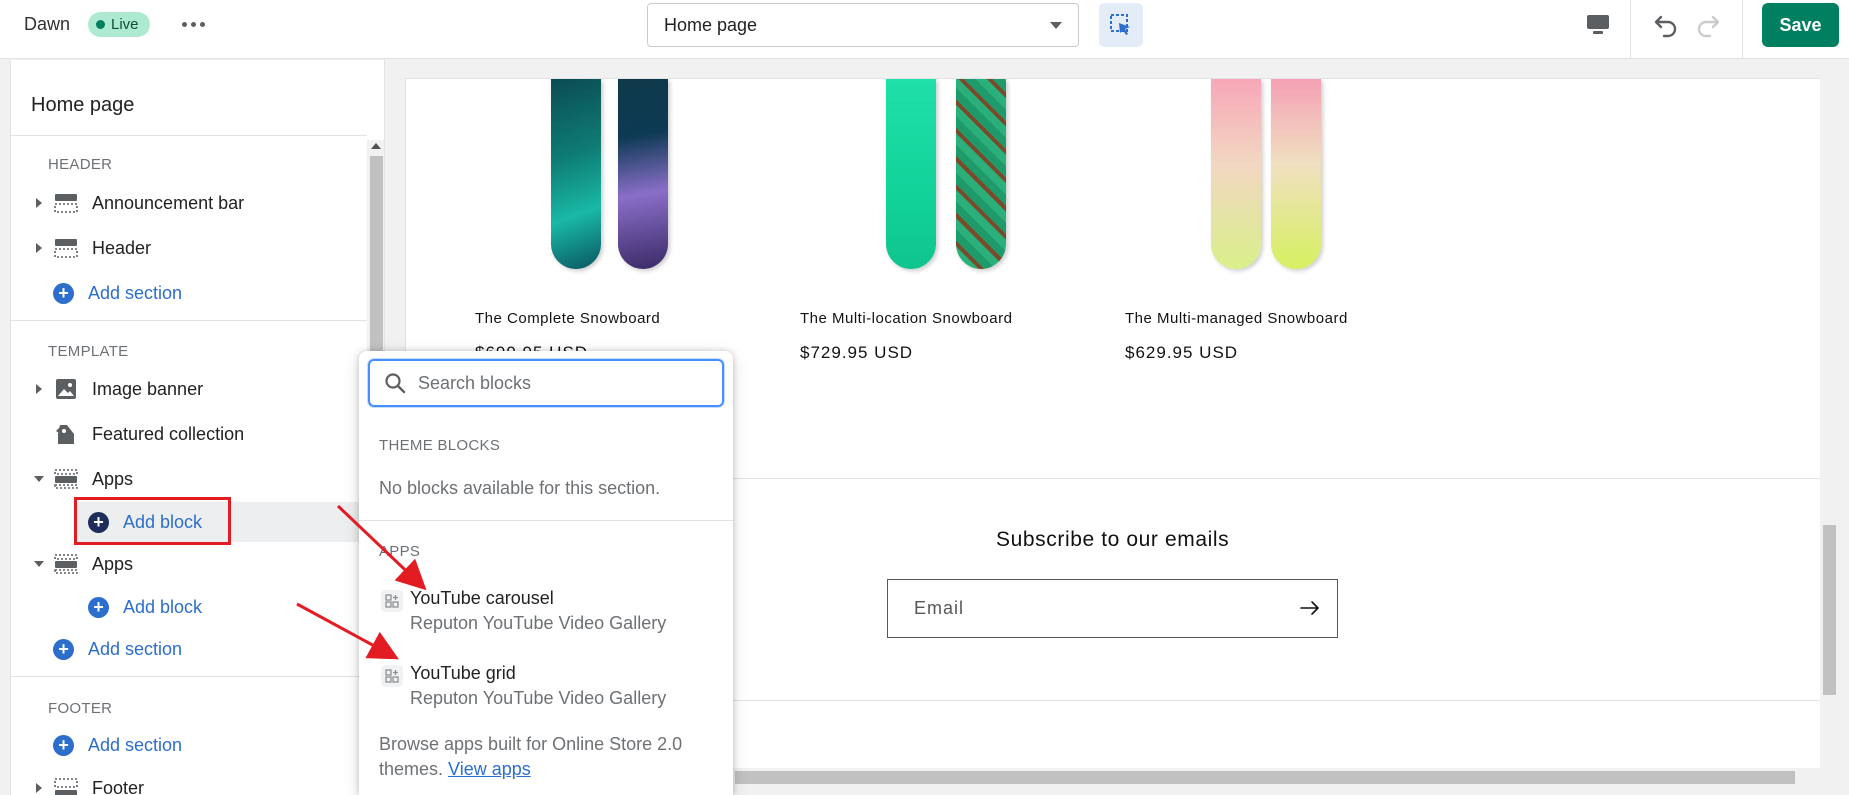 The height and width of the screenshot is (795, 1849). Describe the element at coordinates (1236, 318) in the screenshot. I see `product-title: The Multi-managed Snowboard` at that location.